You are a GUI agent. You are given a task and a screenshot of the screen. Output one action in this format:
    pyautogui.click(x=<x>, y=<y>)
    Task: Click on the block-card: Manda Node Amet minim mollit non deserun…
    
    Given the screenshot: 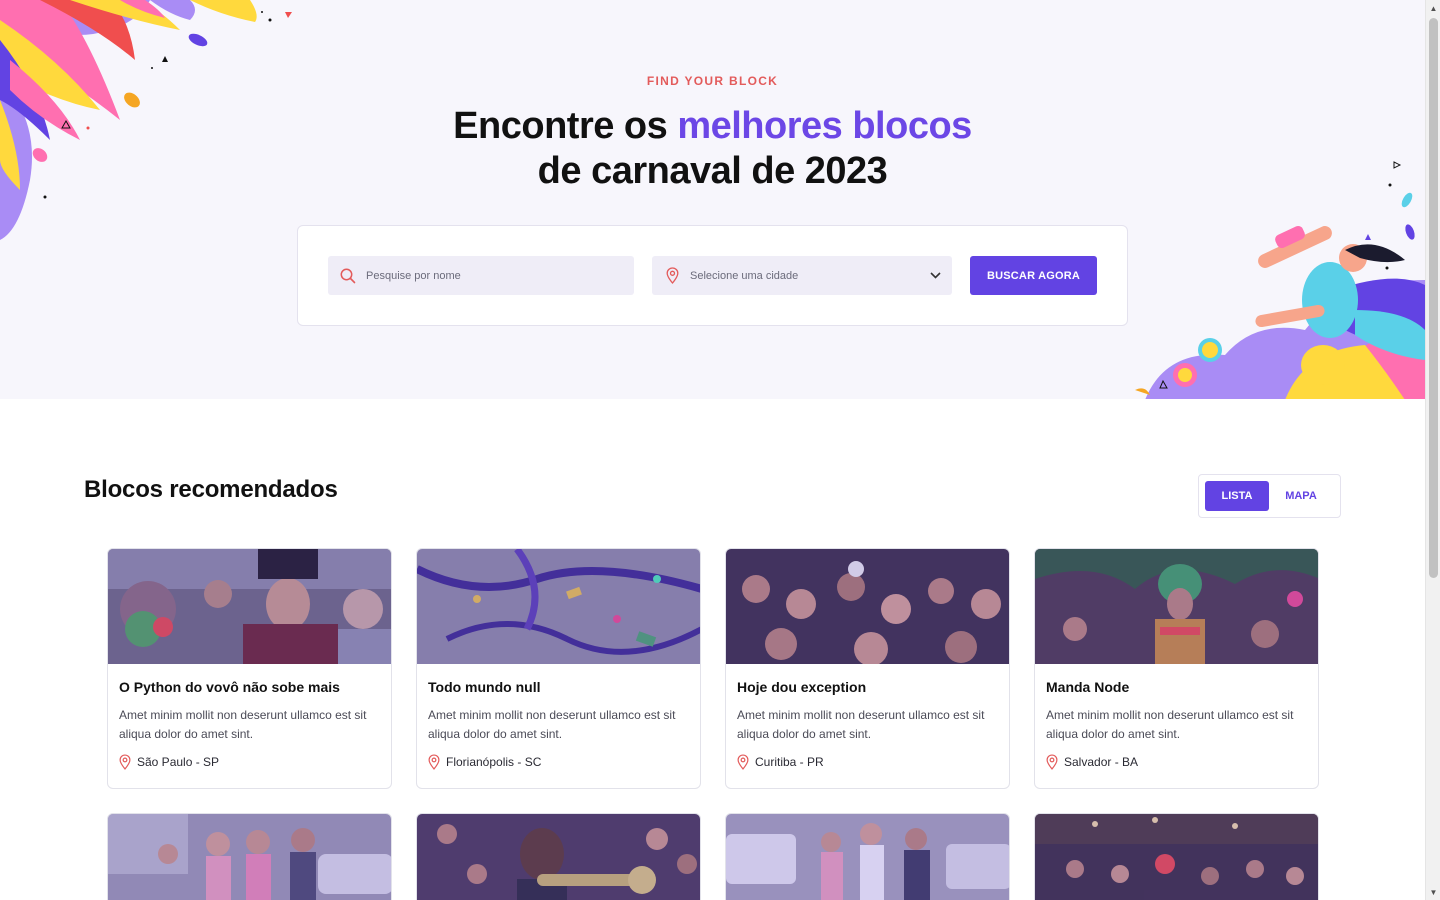 What is the action you would take?
    pyautogui.click(x=1176, y=668)
    